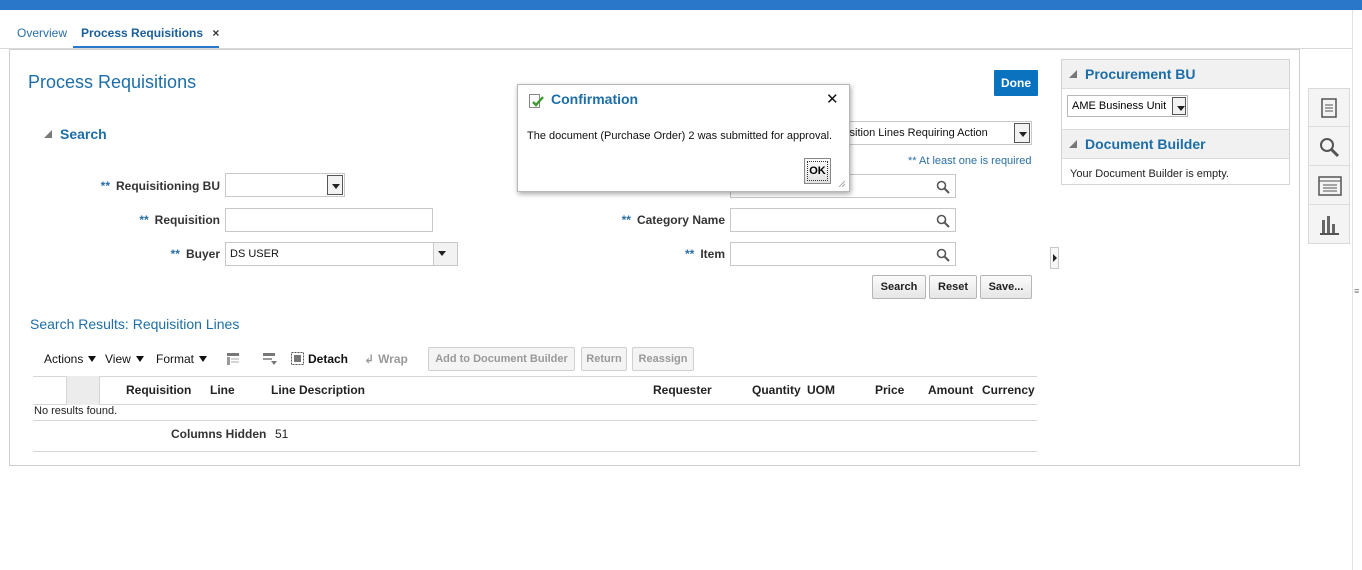 This screenshot has height=570, width=1362. I want to click on category-name-label: ** Category Name, so click(673, 220).